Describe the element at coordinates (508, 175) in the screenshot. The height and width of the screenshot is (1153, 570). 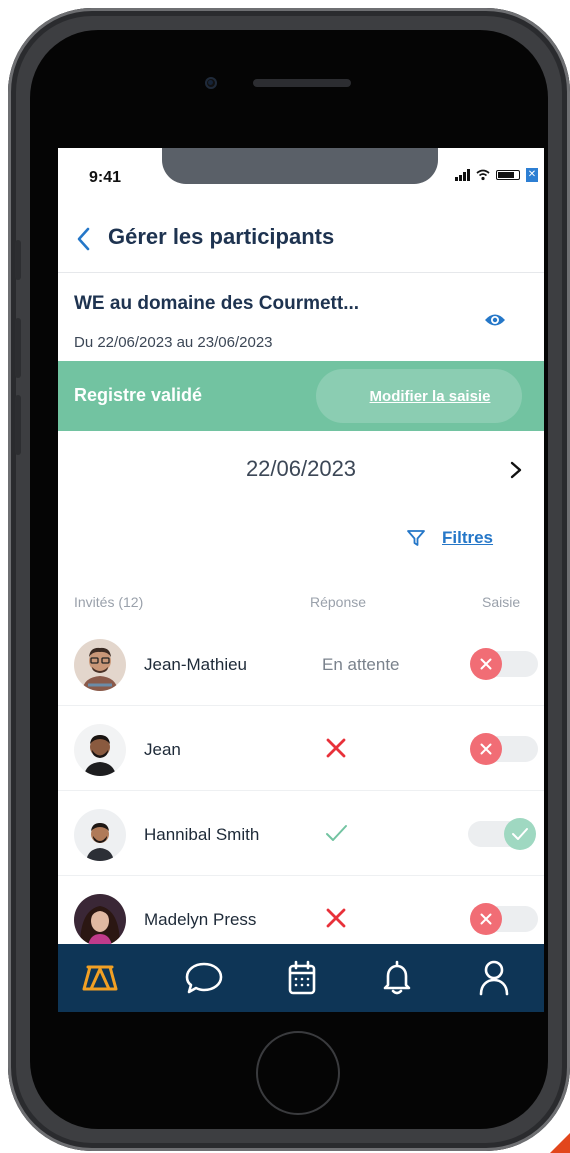
I see `battery-icon` at that location.